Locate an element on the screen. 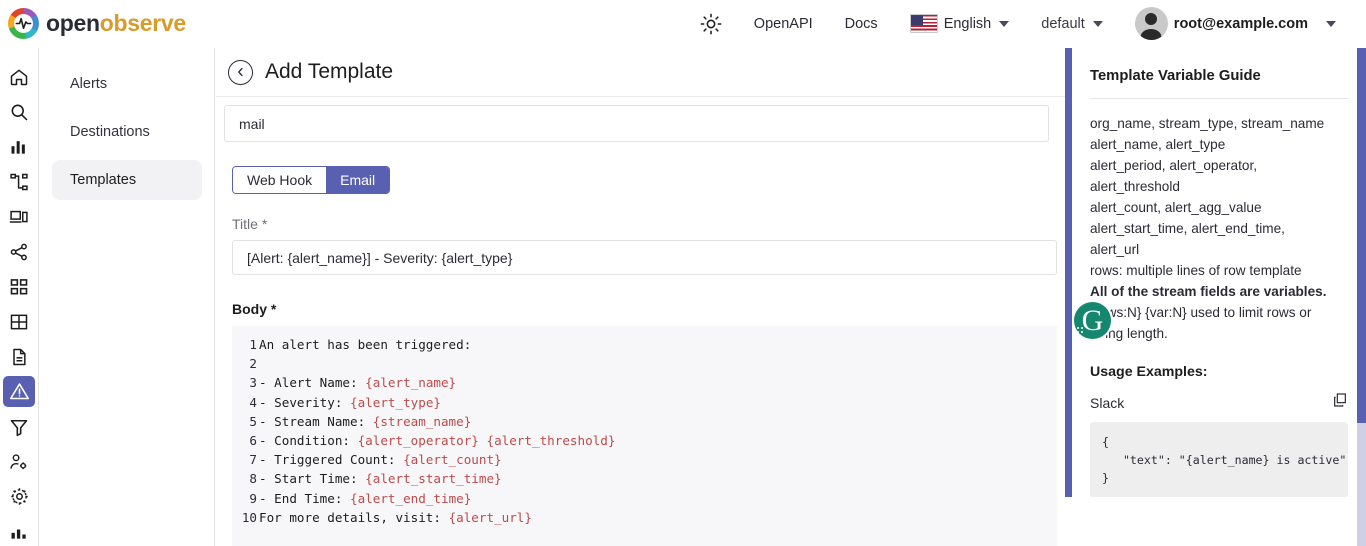  sidebar-item-rum is located at coordinates (19, 216).